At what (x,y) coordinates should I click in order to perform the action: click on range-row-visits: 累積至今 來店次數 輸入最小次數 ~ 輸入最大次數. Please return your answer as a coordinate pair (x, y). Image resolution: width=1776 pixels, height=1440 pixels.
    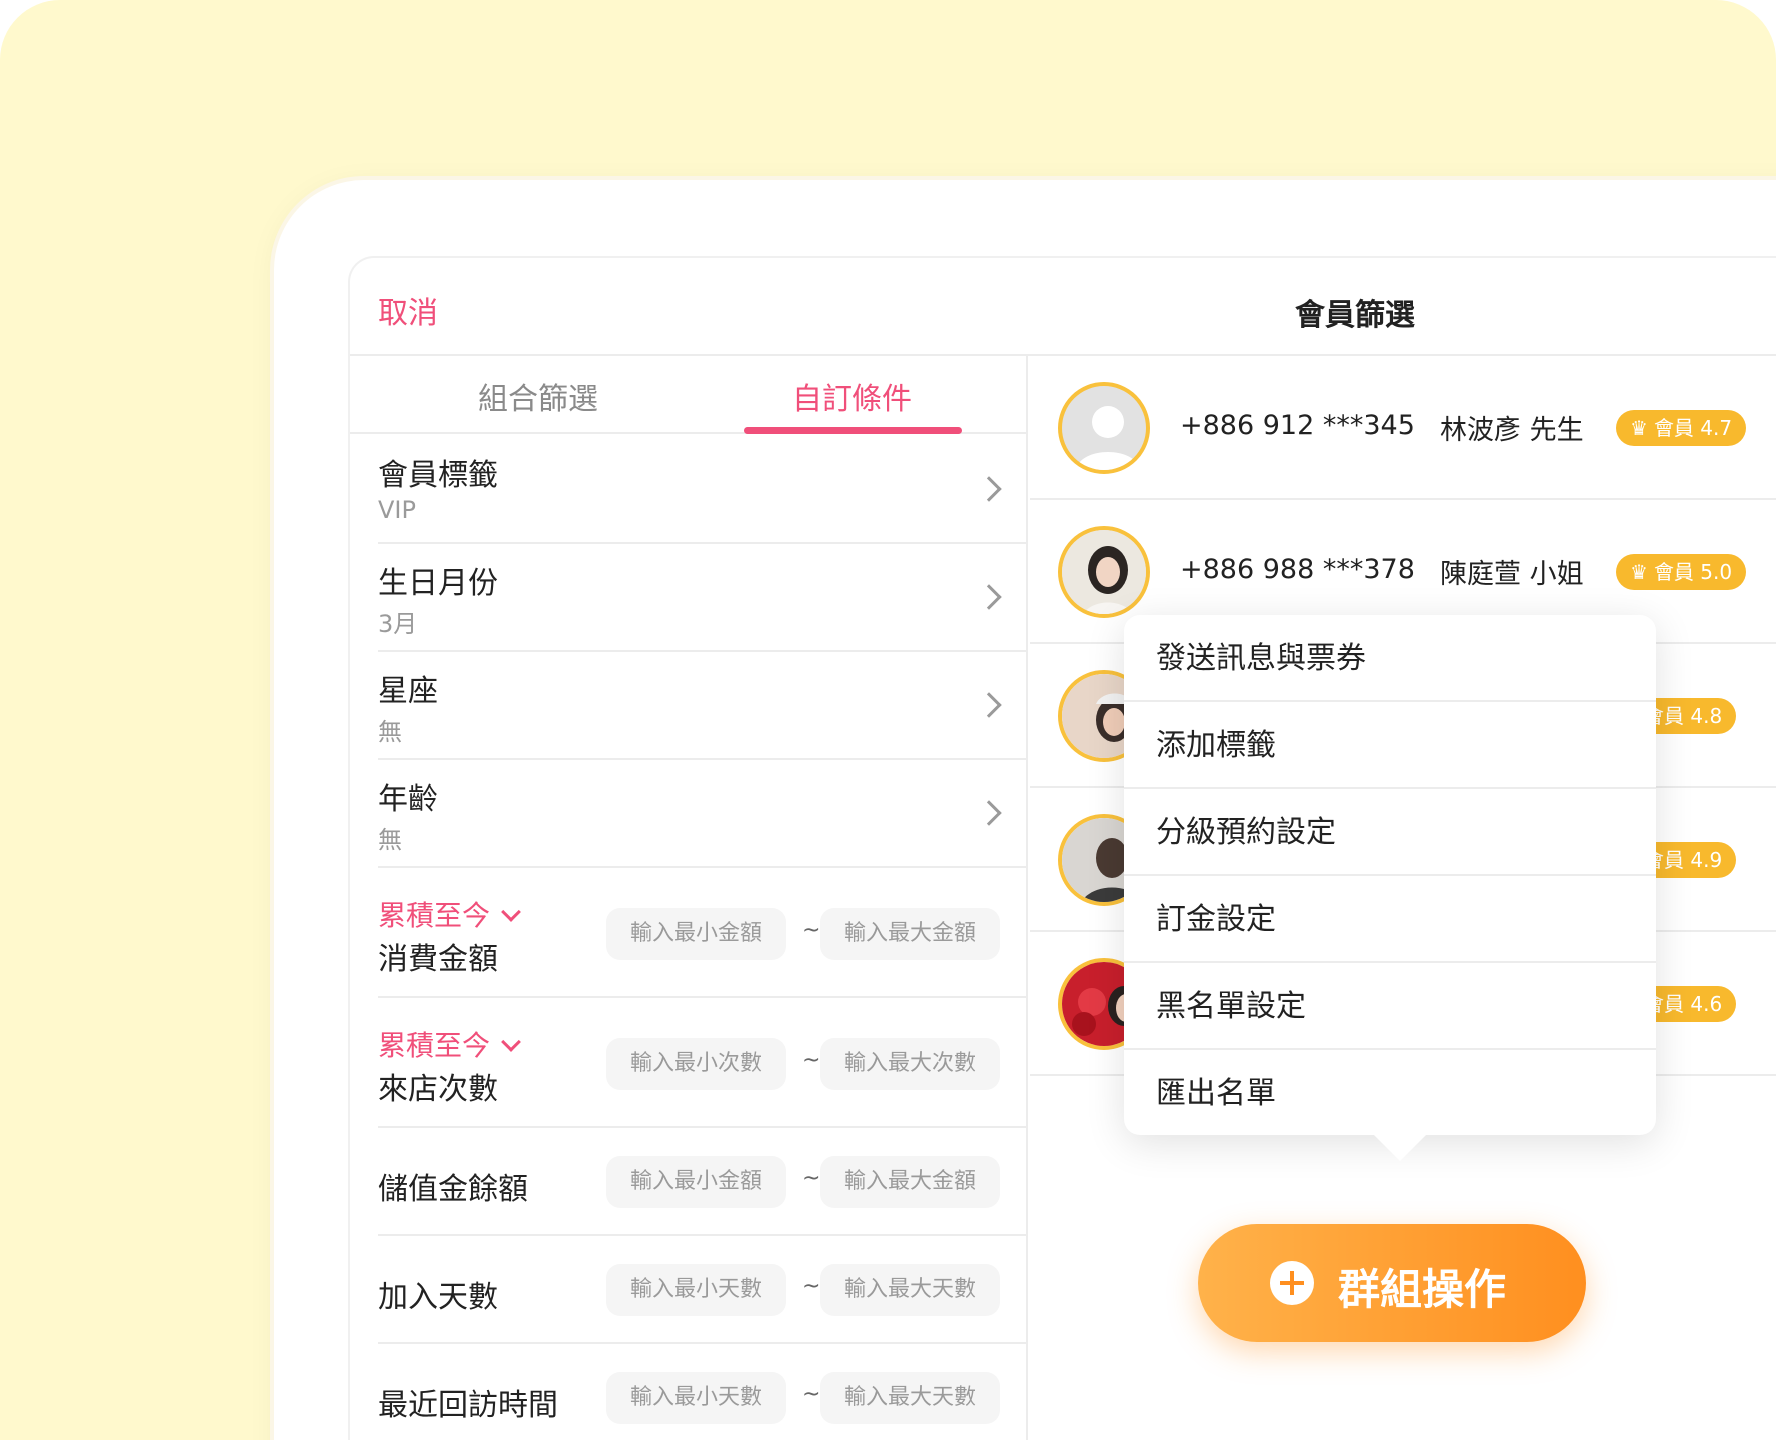
    Looking at the image, I should click on (703, 1063).